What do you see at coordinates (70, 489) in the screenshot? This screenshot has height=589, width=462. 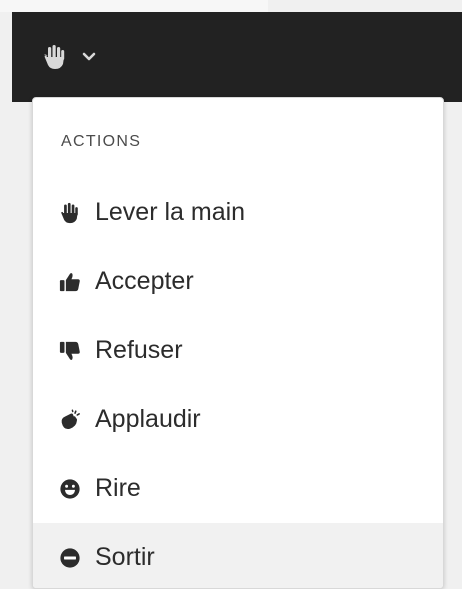 I see `laugh-icon` at bounding box center [70, 489].